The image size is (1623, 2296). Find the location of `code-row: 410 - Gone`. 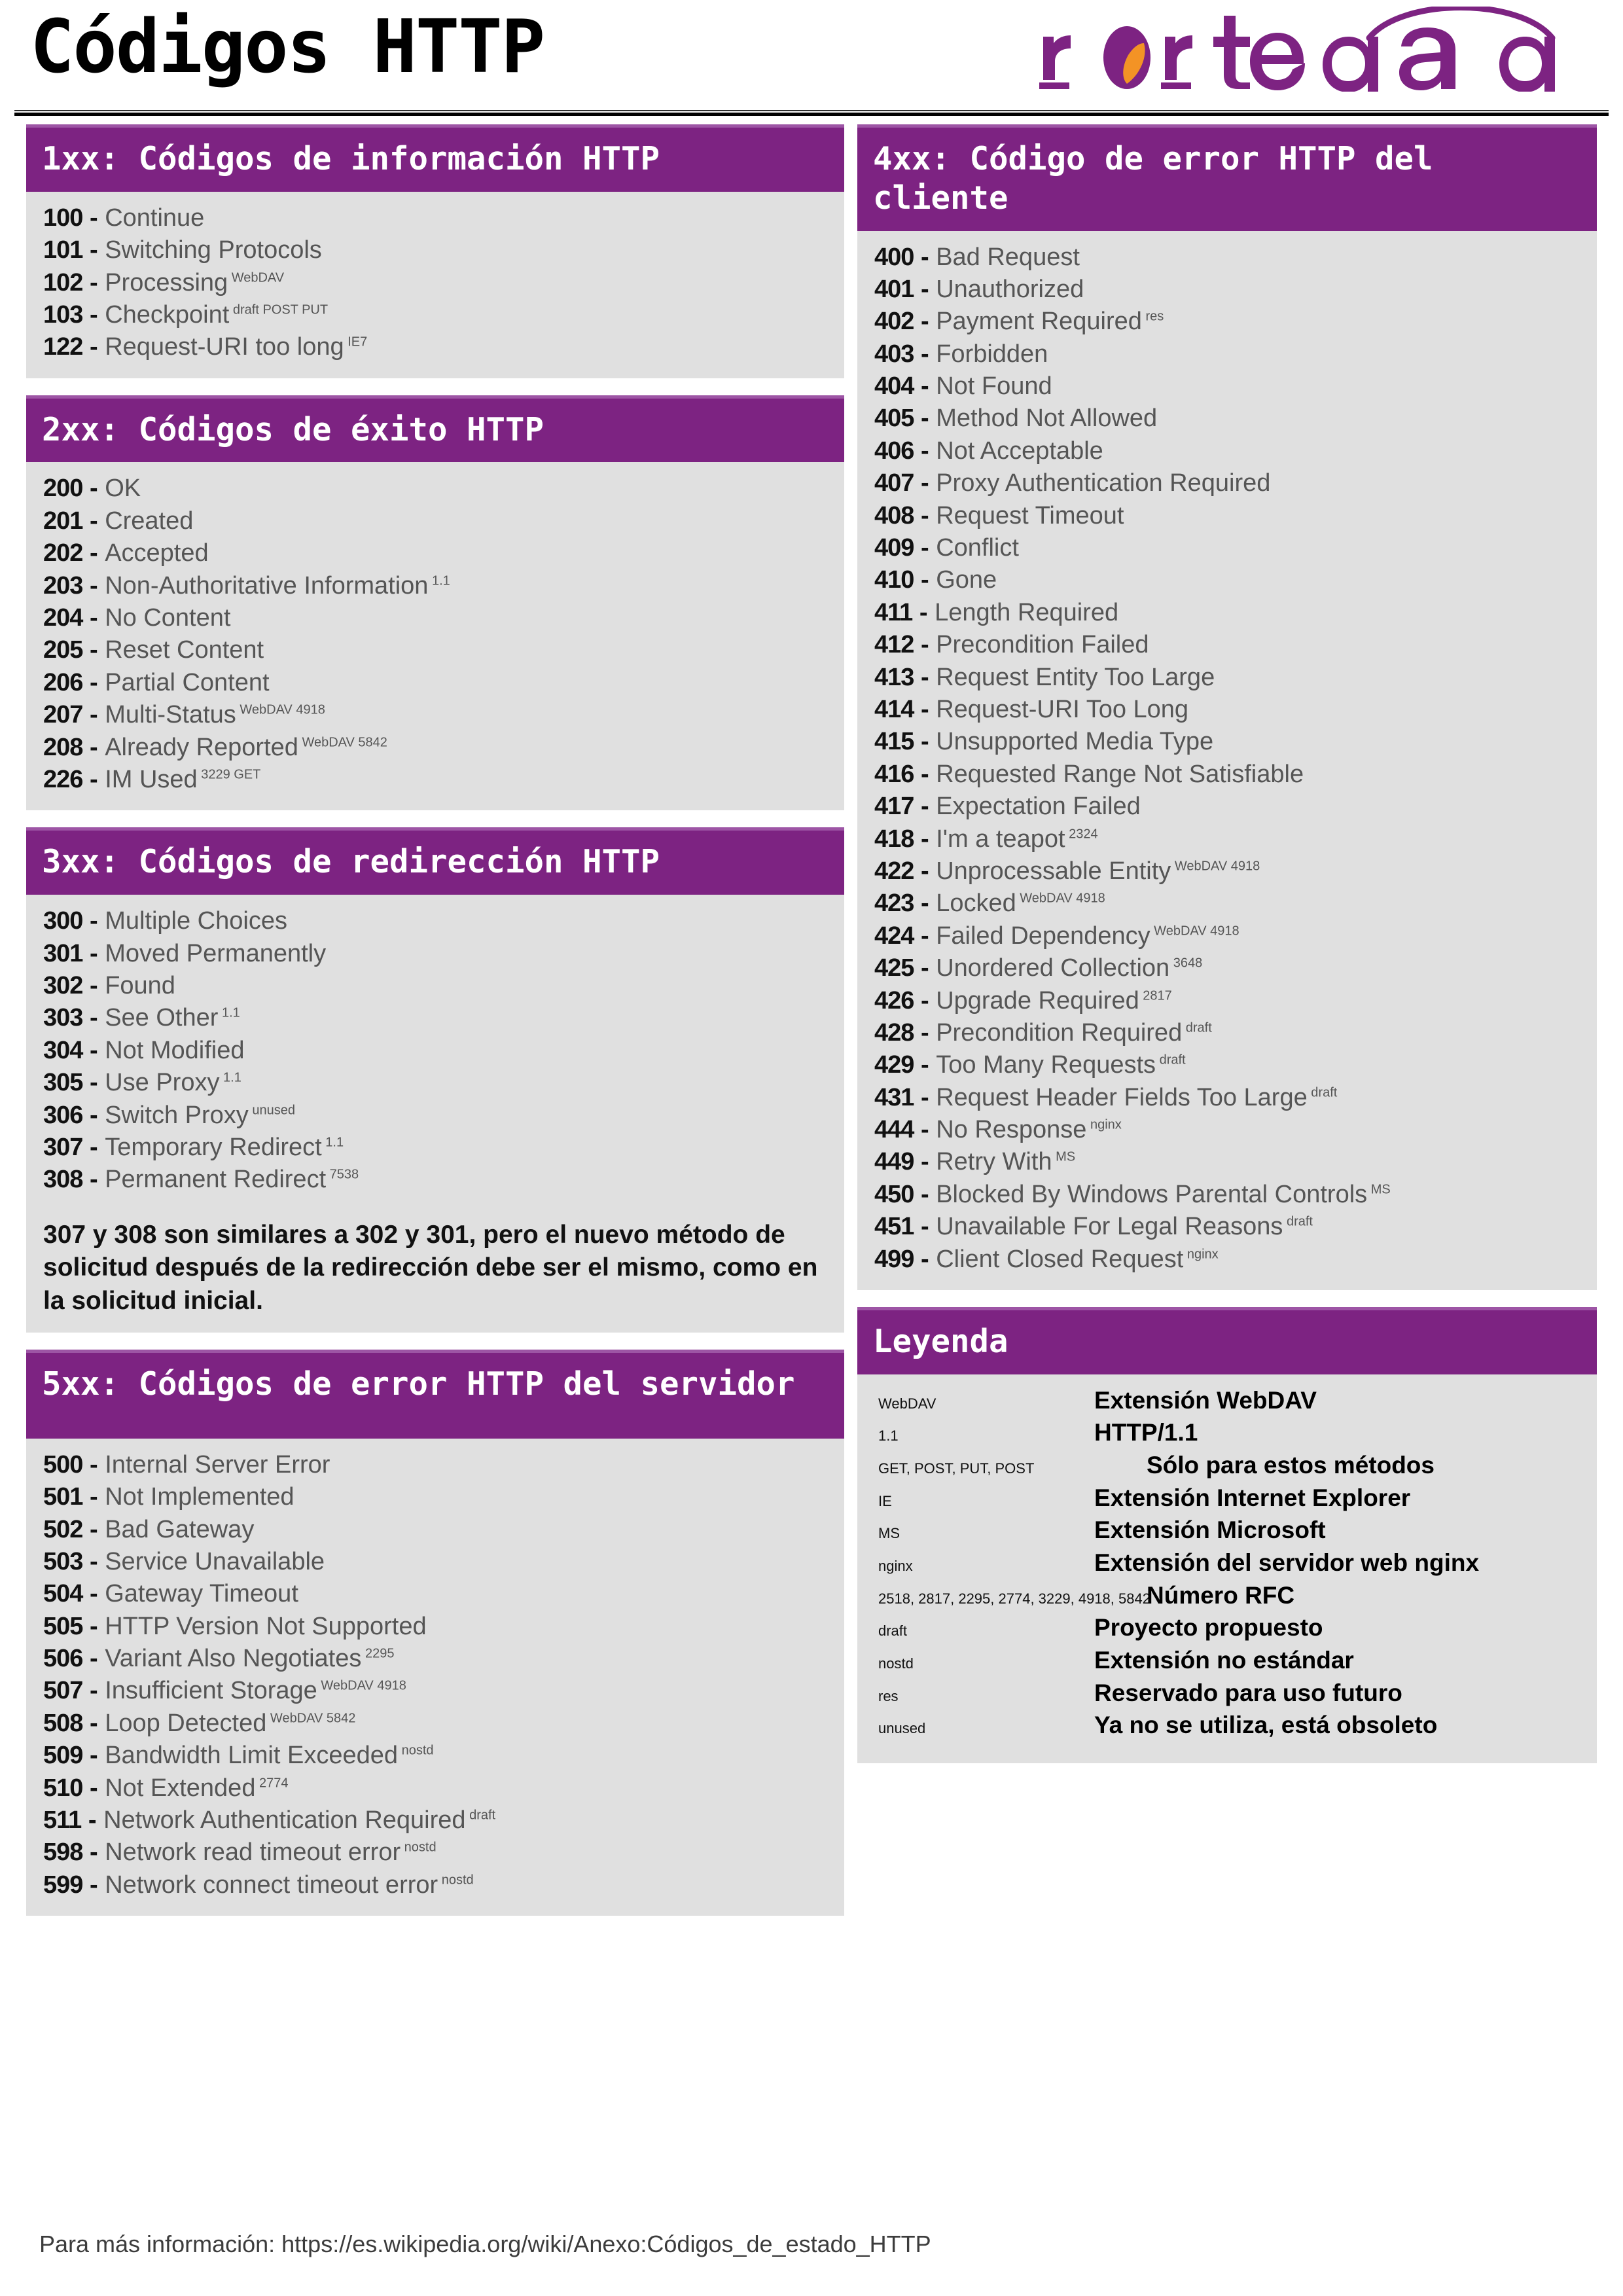

code-row: 410 - Gone is located at coordinates (1227, 580).